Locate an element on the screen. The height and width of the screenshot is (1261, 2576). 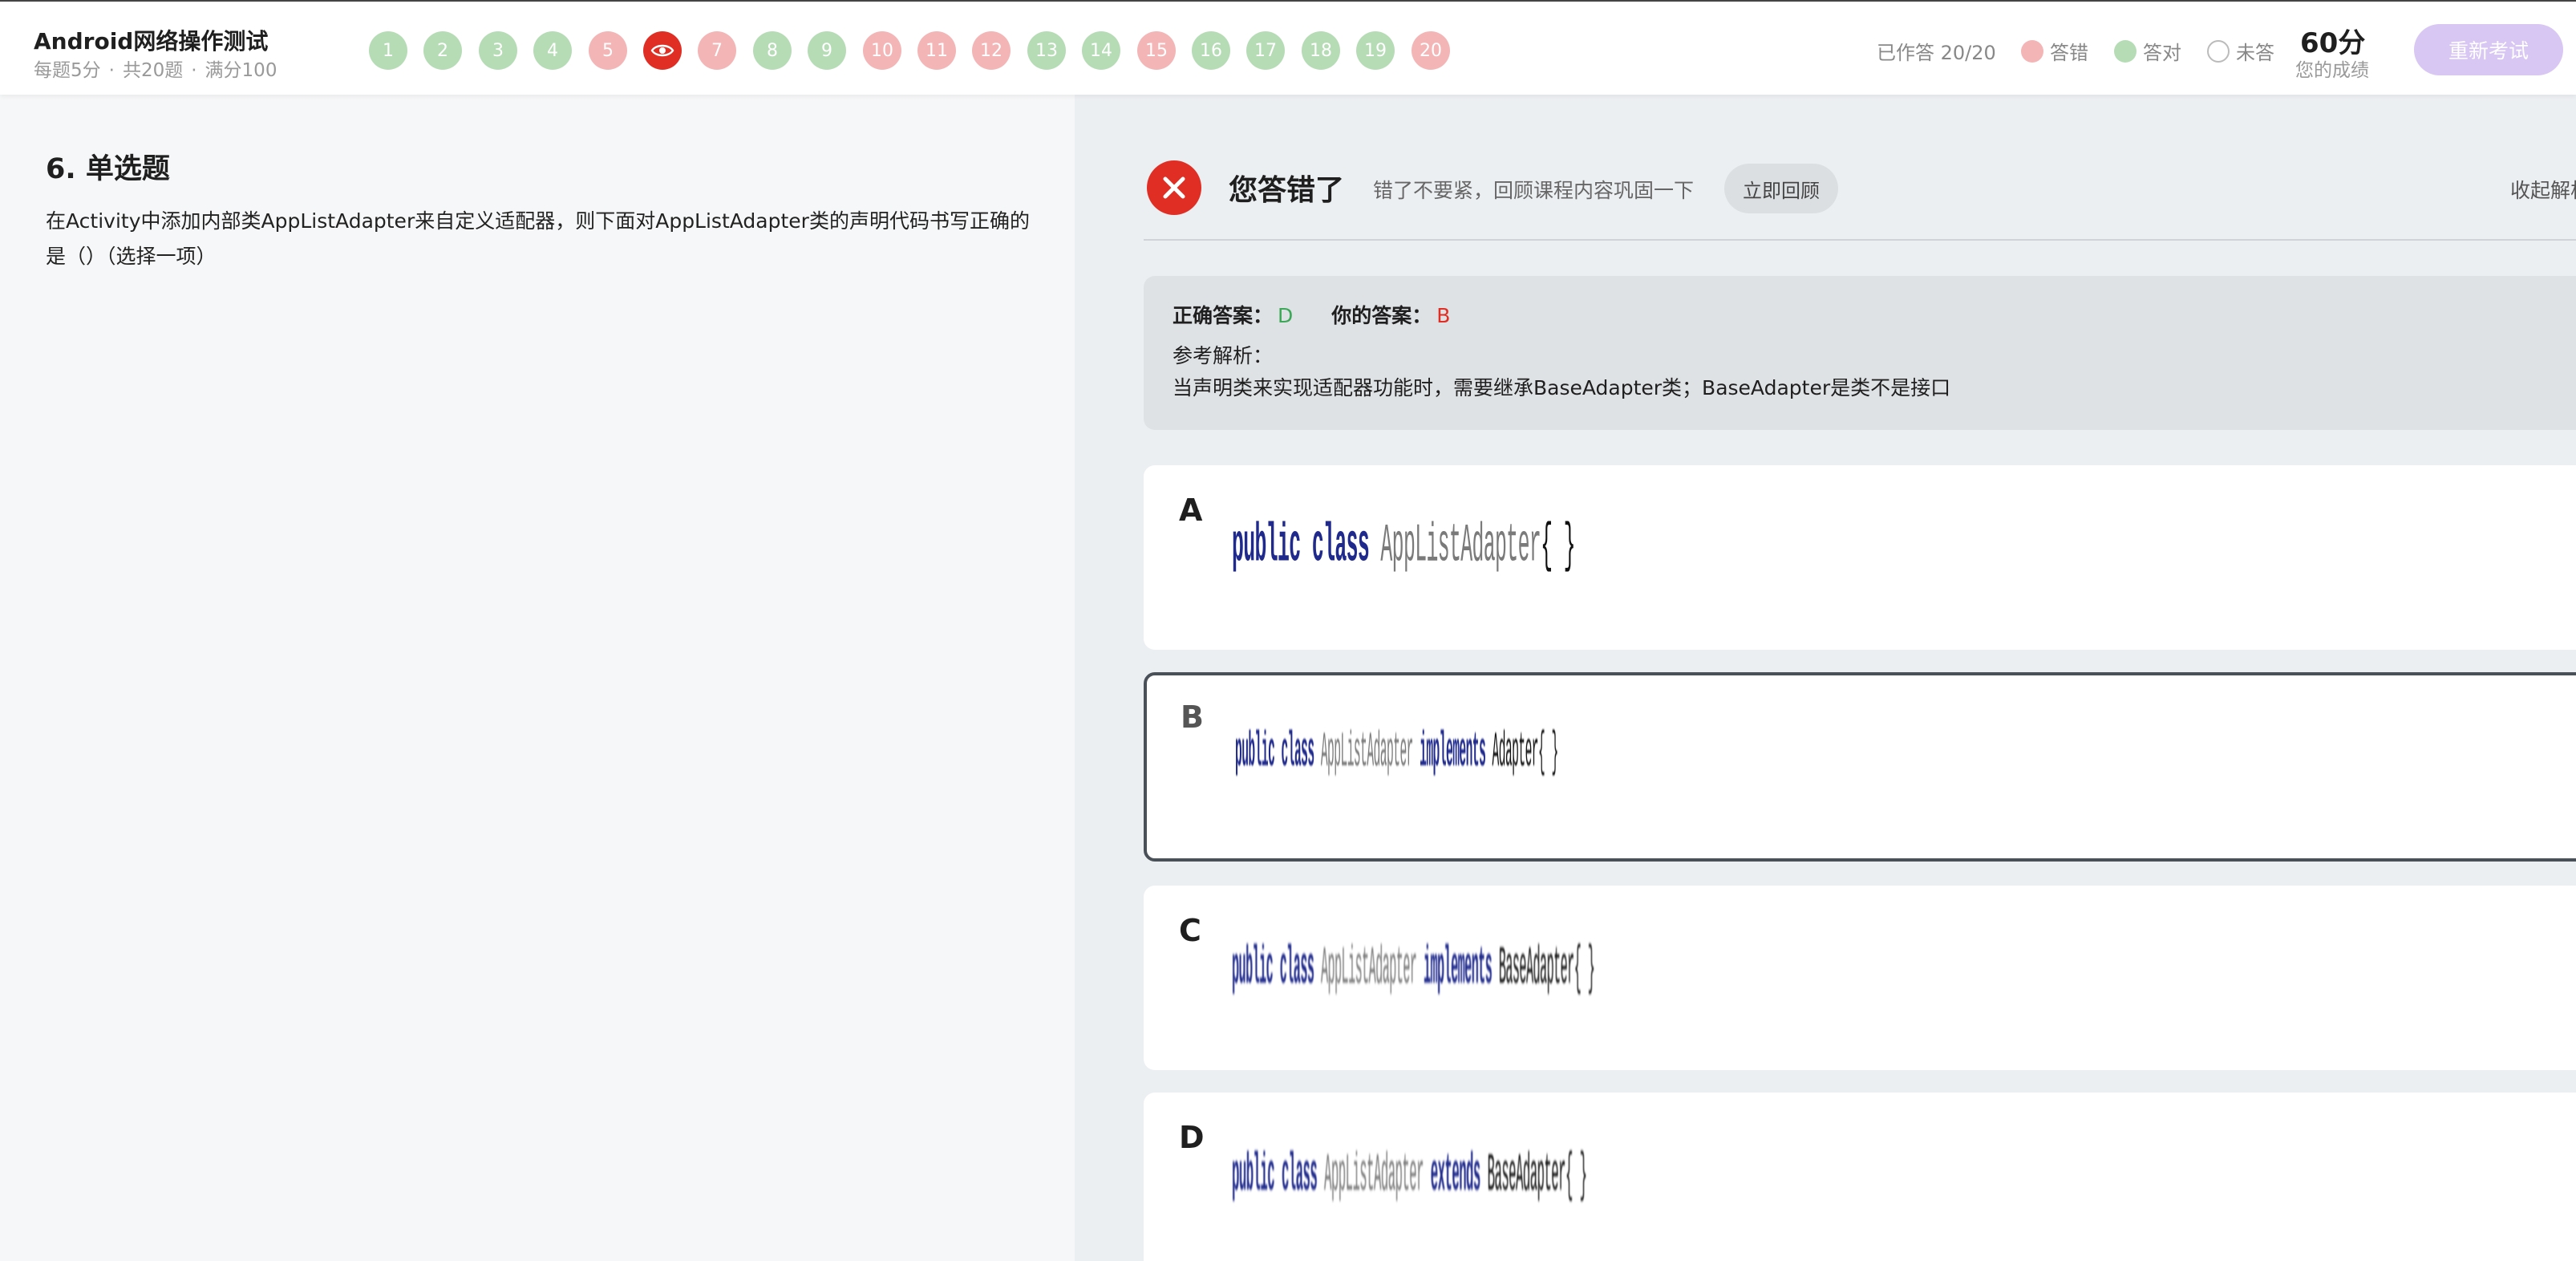
question-number: 9 is located at coordinates (826, 50).